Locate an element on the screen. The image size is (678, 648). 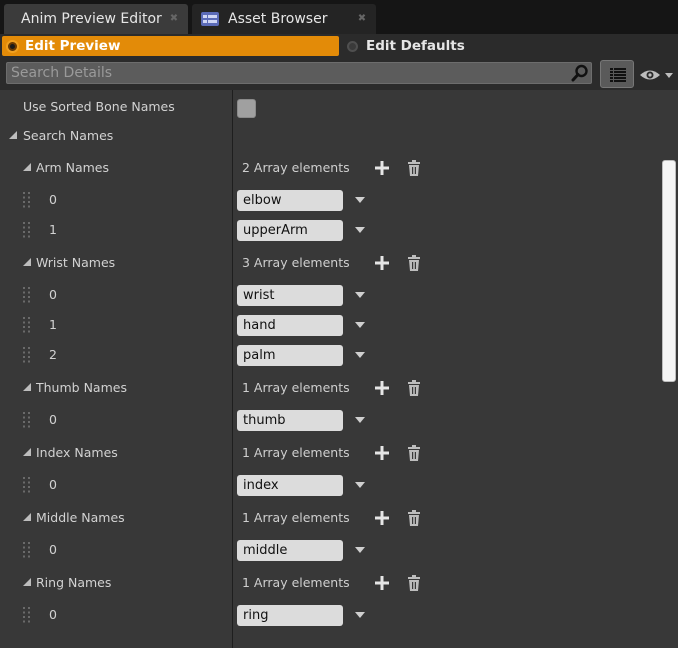
view-options-button is located at coordinates (657, 75).